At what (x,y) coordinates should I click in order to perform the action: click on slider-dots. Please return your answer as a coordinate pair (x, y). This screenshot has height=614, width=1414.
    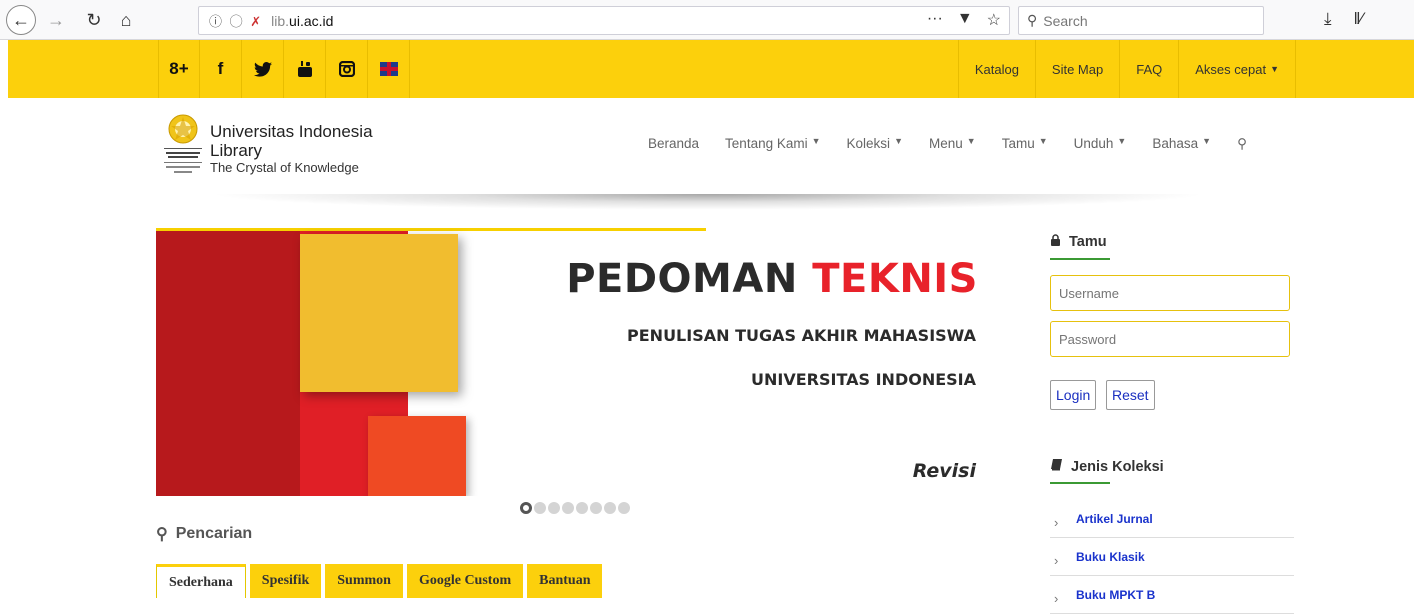
    Looking at the image, I should click on (575, 508).